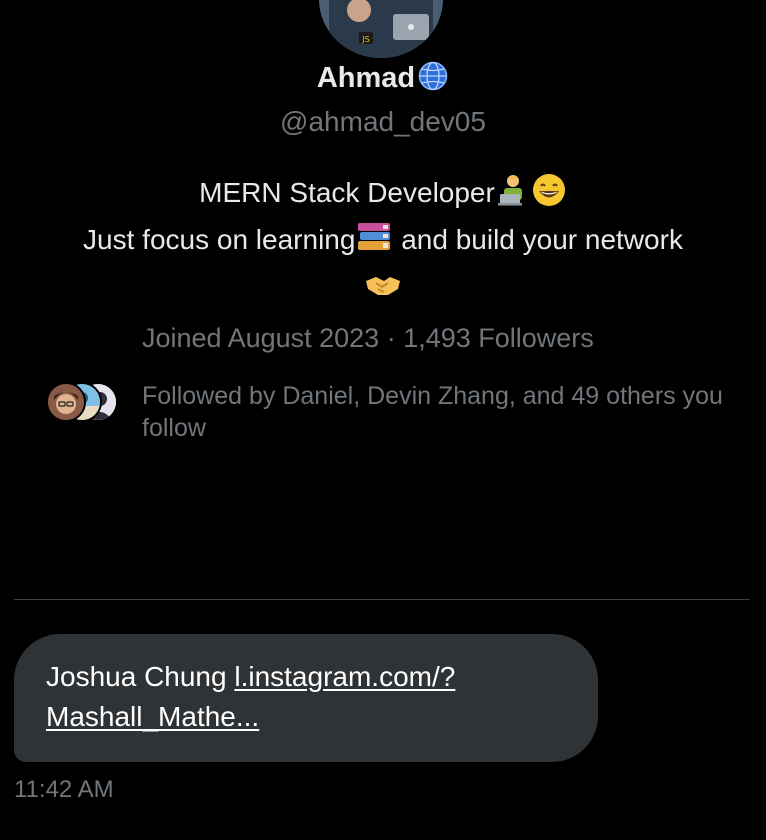 The width and height of the screenshot is (766, 840). What do you see at coordinates (219, 239) in the screenshot?
I see `bio-line-2-text-a: Just focus on learning` at bounding box center [219, 239].